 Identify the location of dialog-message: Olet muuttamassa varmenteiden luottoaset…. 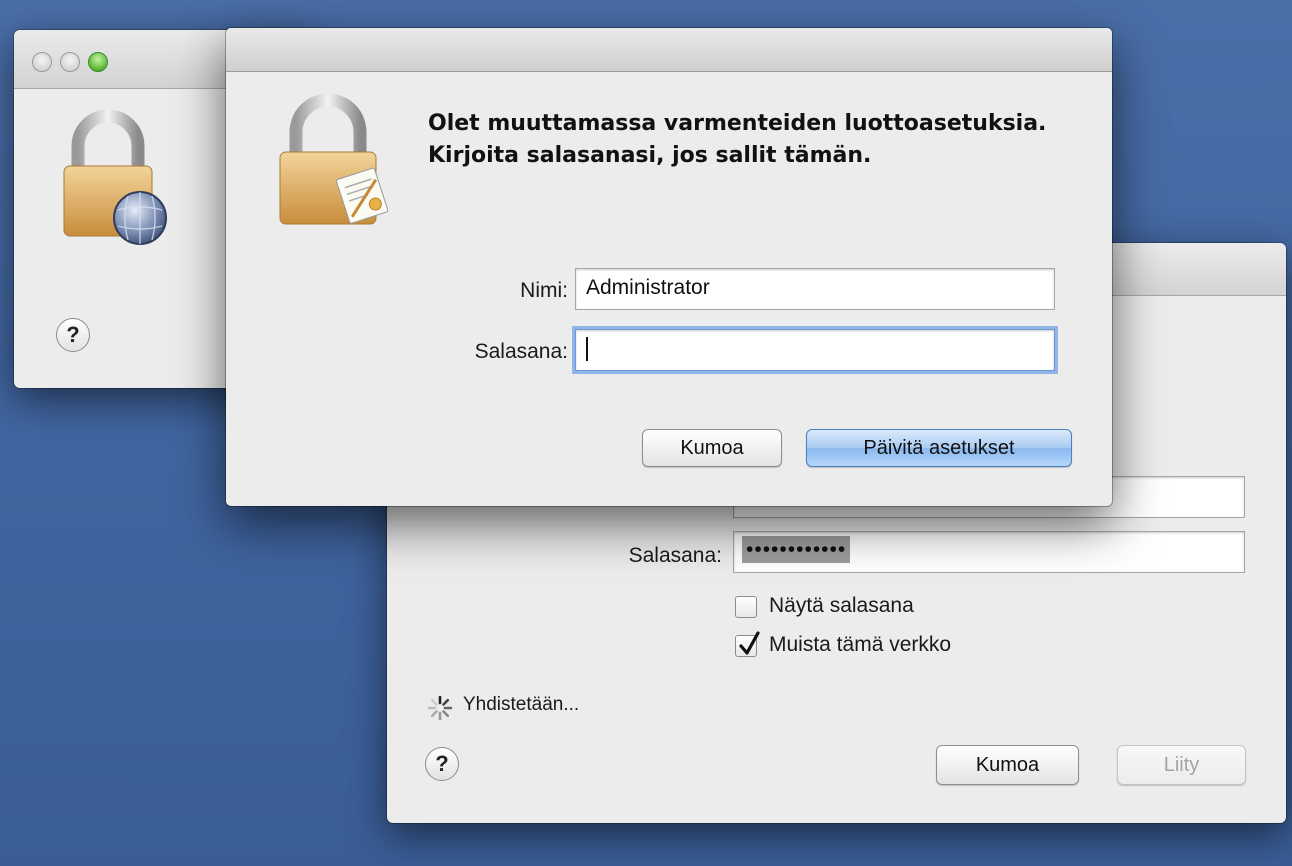
(737, 139).